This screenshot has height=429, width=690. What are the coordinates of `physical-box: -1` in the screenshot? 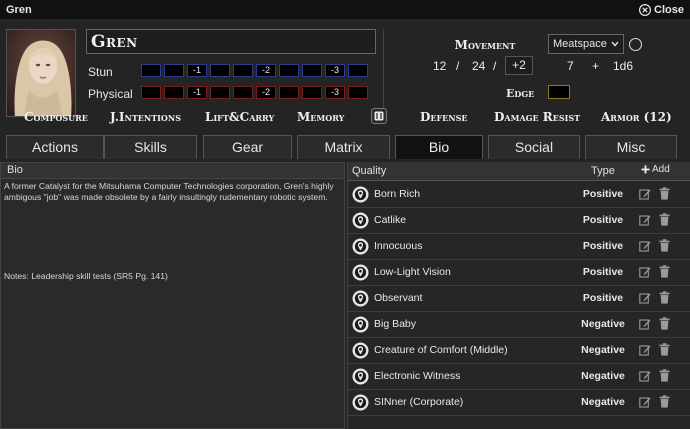 It's located at (197, 92).